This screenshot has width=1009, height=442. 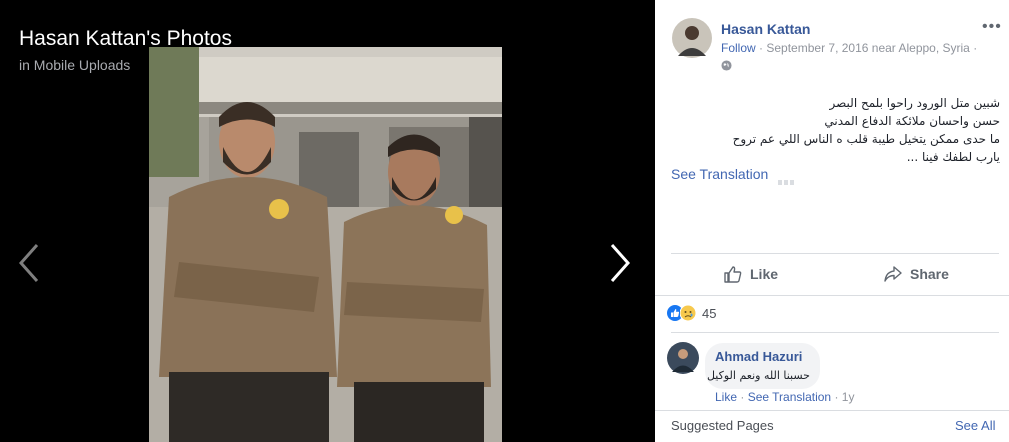 I want to click on like-button: Like, so click(x=751, y=274).